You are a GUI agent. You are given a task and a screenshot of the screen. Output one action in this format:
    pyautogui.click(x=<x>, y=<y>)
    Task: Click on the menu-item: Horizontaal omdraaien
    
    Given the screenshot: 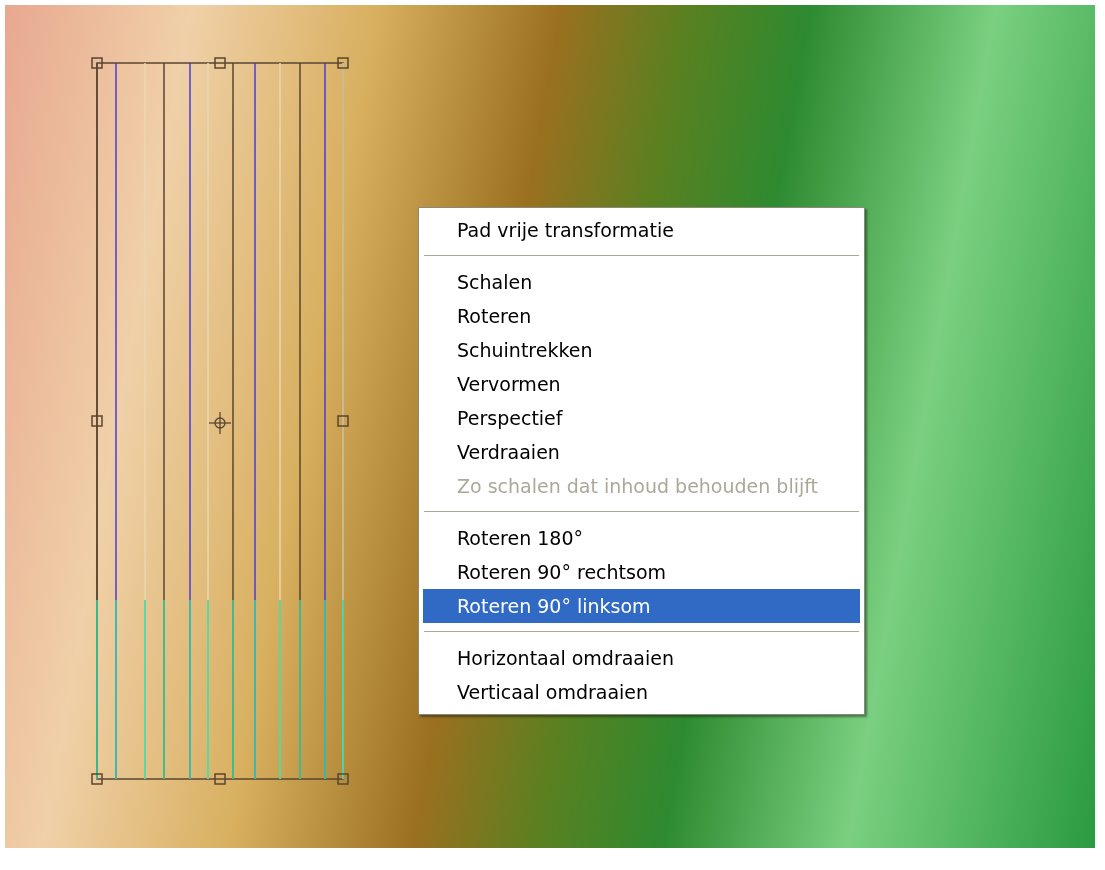 What is the action you would take?
    pyautogui.click(x=641, y=658)
    